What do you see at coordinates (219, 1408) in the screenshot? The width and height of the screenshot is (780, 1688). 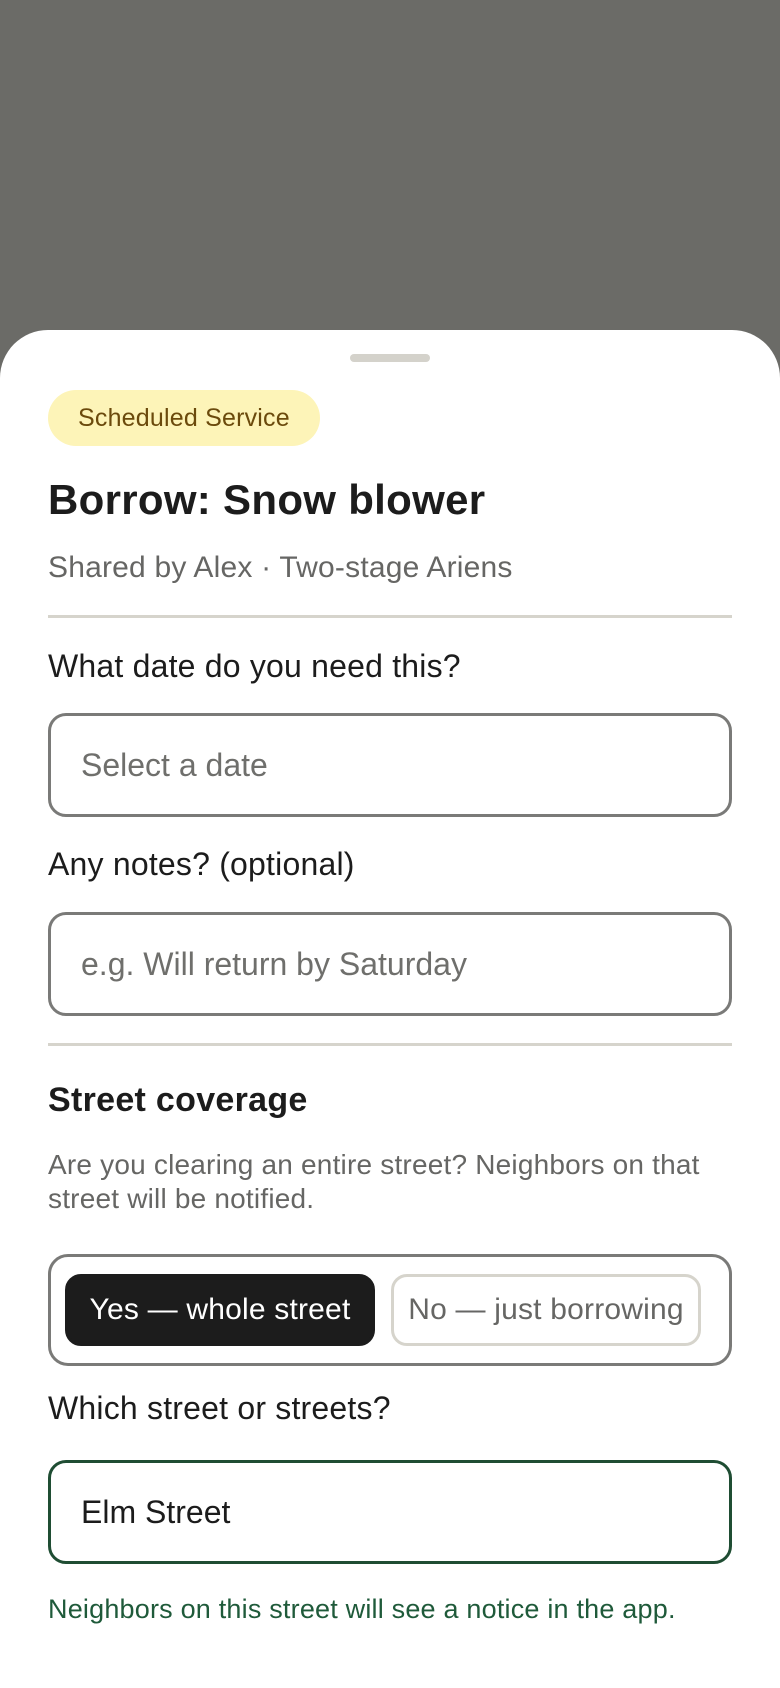 I see `street-field-label: Which street or streets?` at bounding box center [219, 1408].